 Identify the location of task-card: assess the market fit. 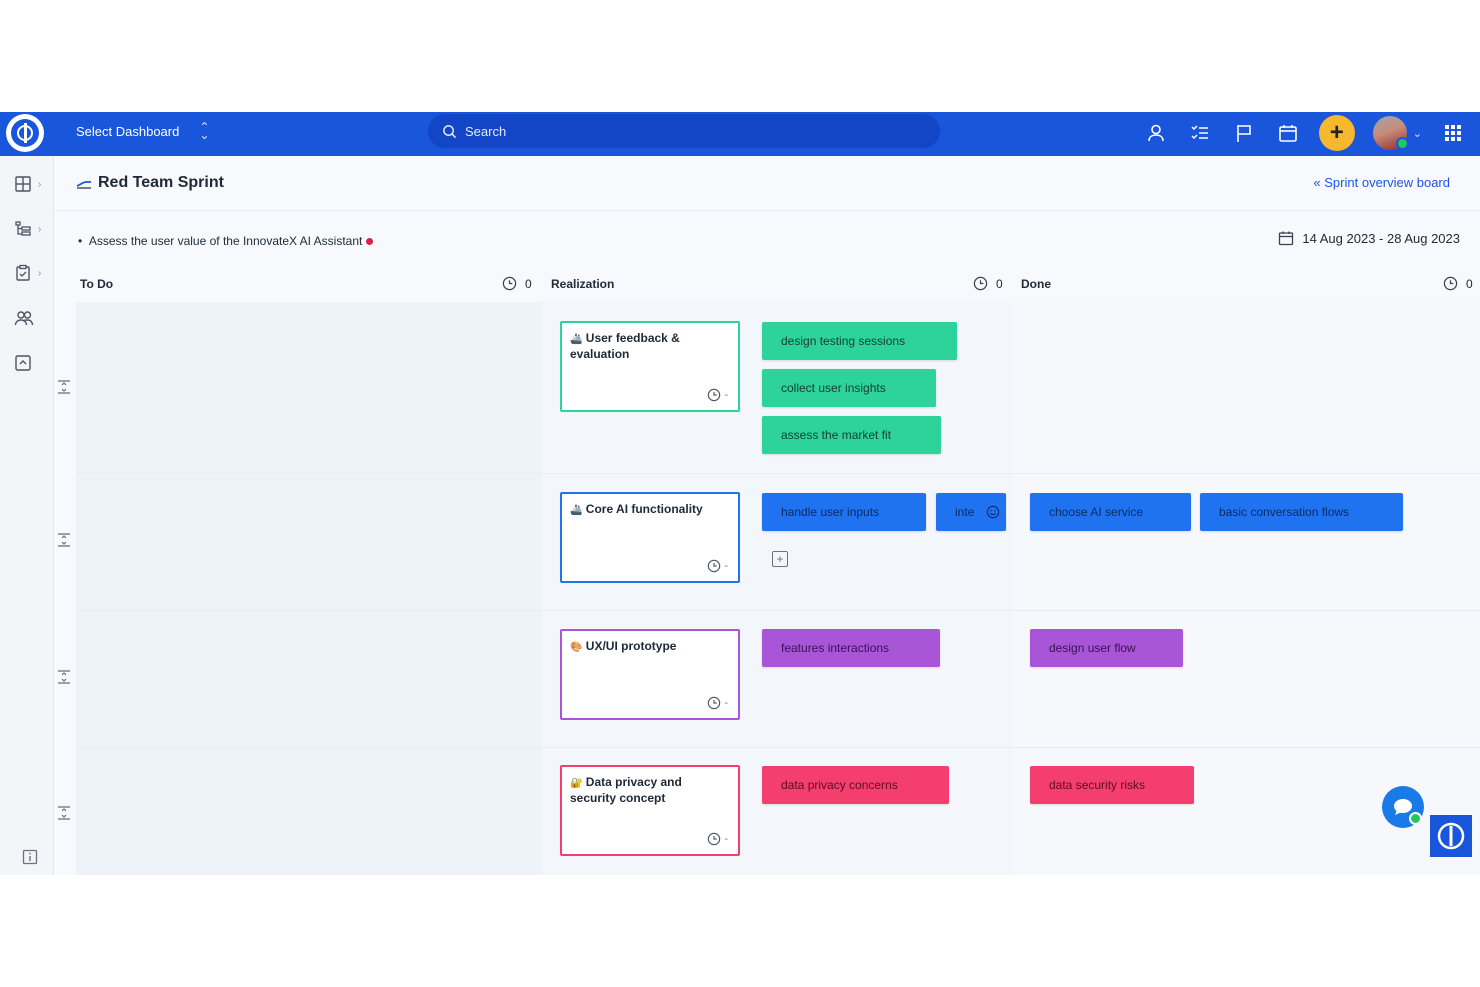
(851, 435).